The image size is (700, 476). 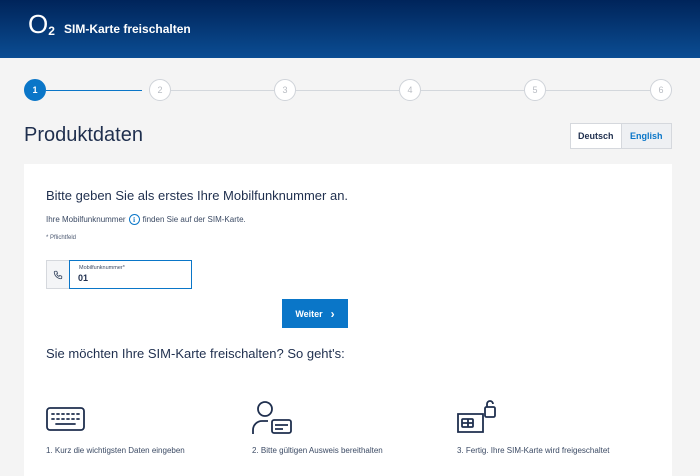 What do you see at coordinates (86, 219) in the screenshot?
I see `hint-text-before: Ihre Mobilfunknummer` at bounding box center [86, 219].